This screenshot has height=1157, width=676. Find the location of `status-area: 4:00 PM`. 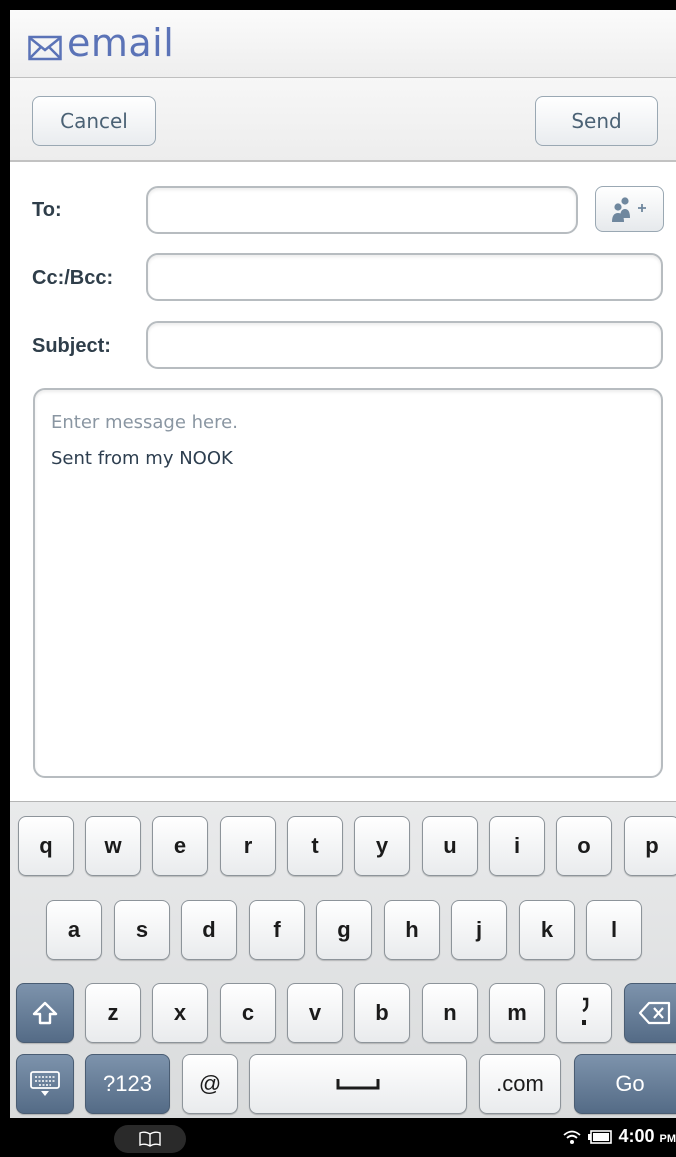

status-area: 4:00 PM is located at coordinates (619, 1136).